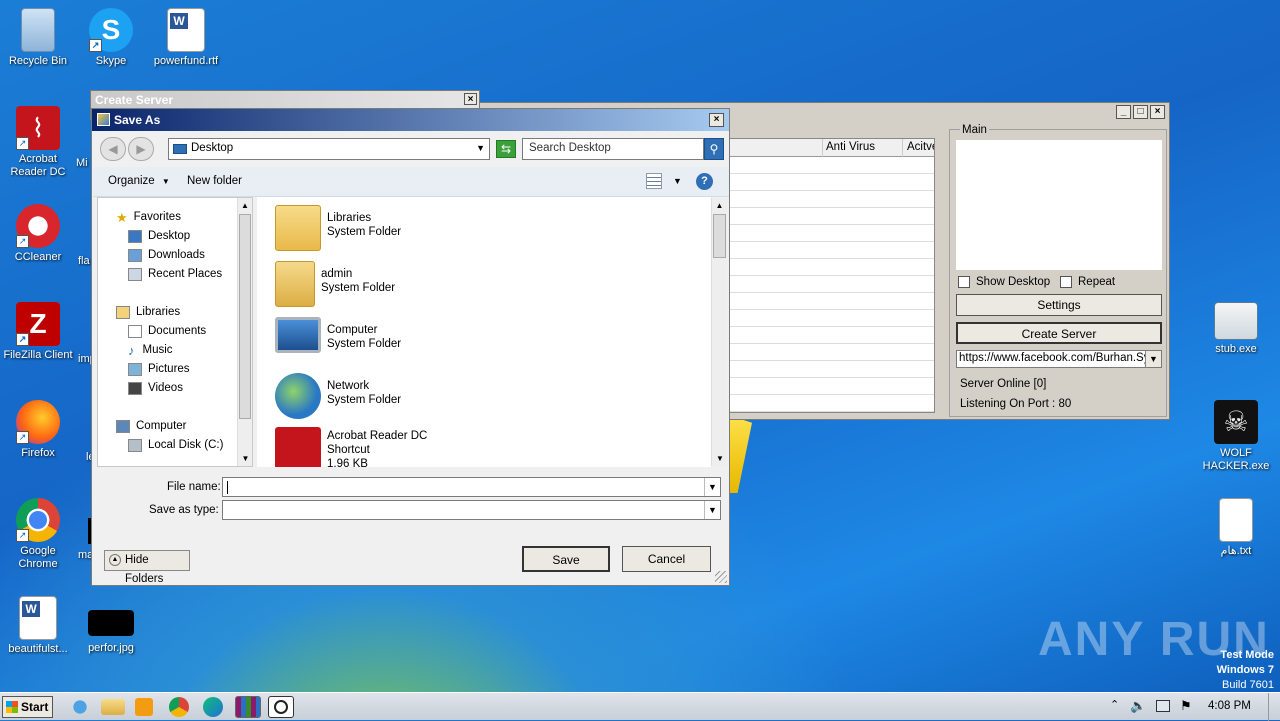  I want to click on column-header-active: Acitve, so click(920, 147).